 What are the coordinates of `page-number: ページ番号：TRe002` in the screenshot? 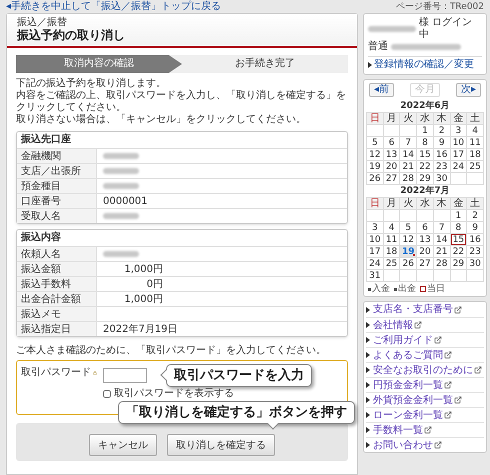 It's located at (440, 7).